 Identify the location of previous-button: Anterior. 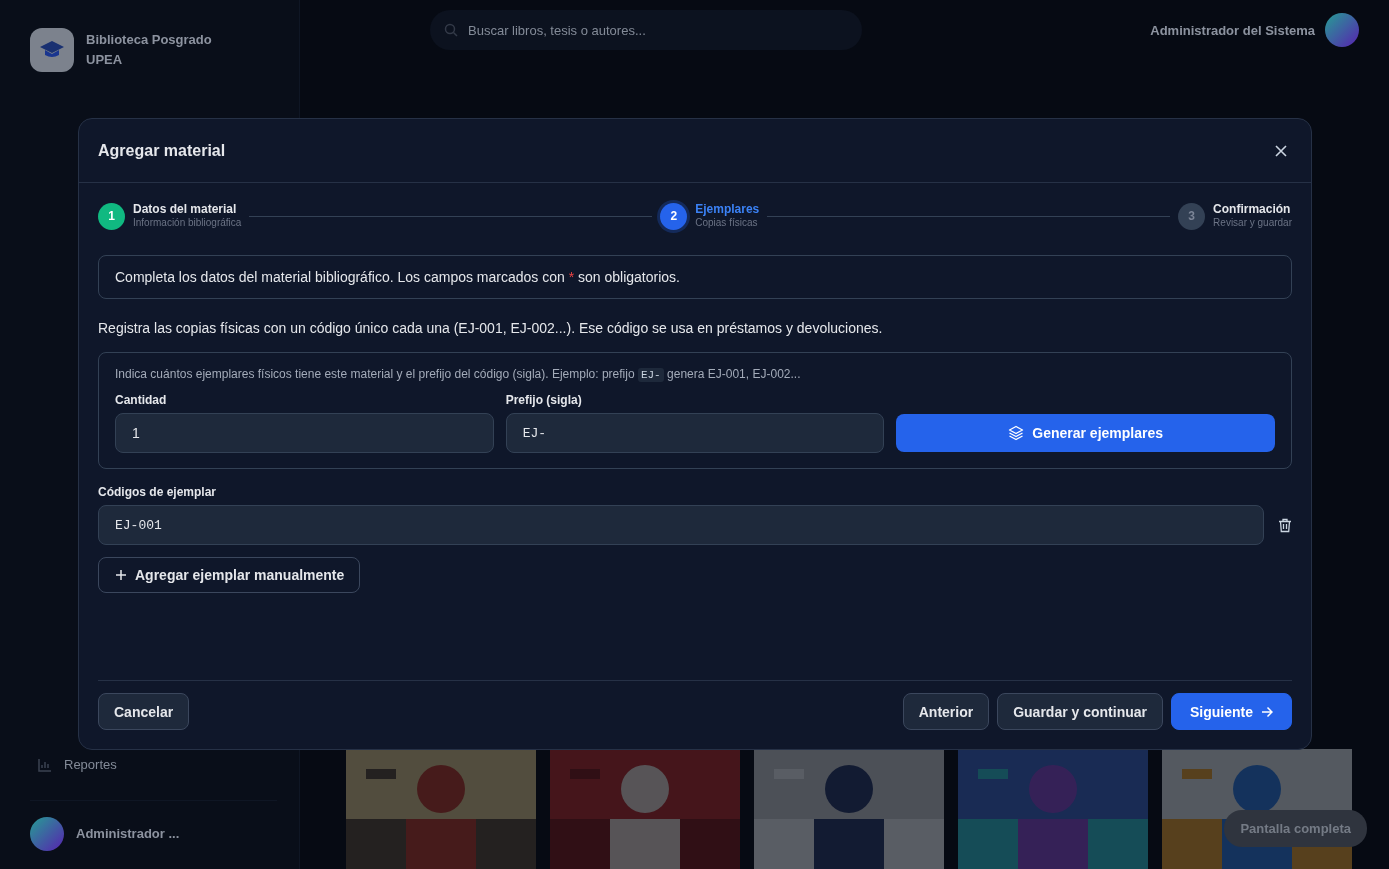
(946, 711).